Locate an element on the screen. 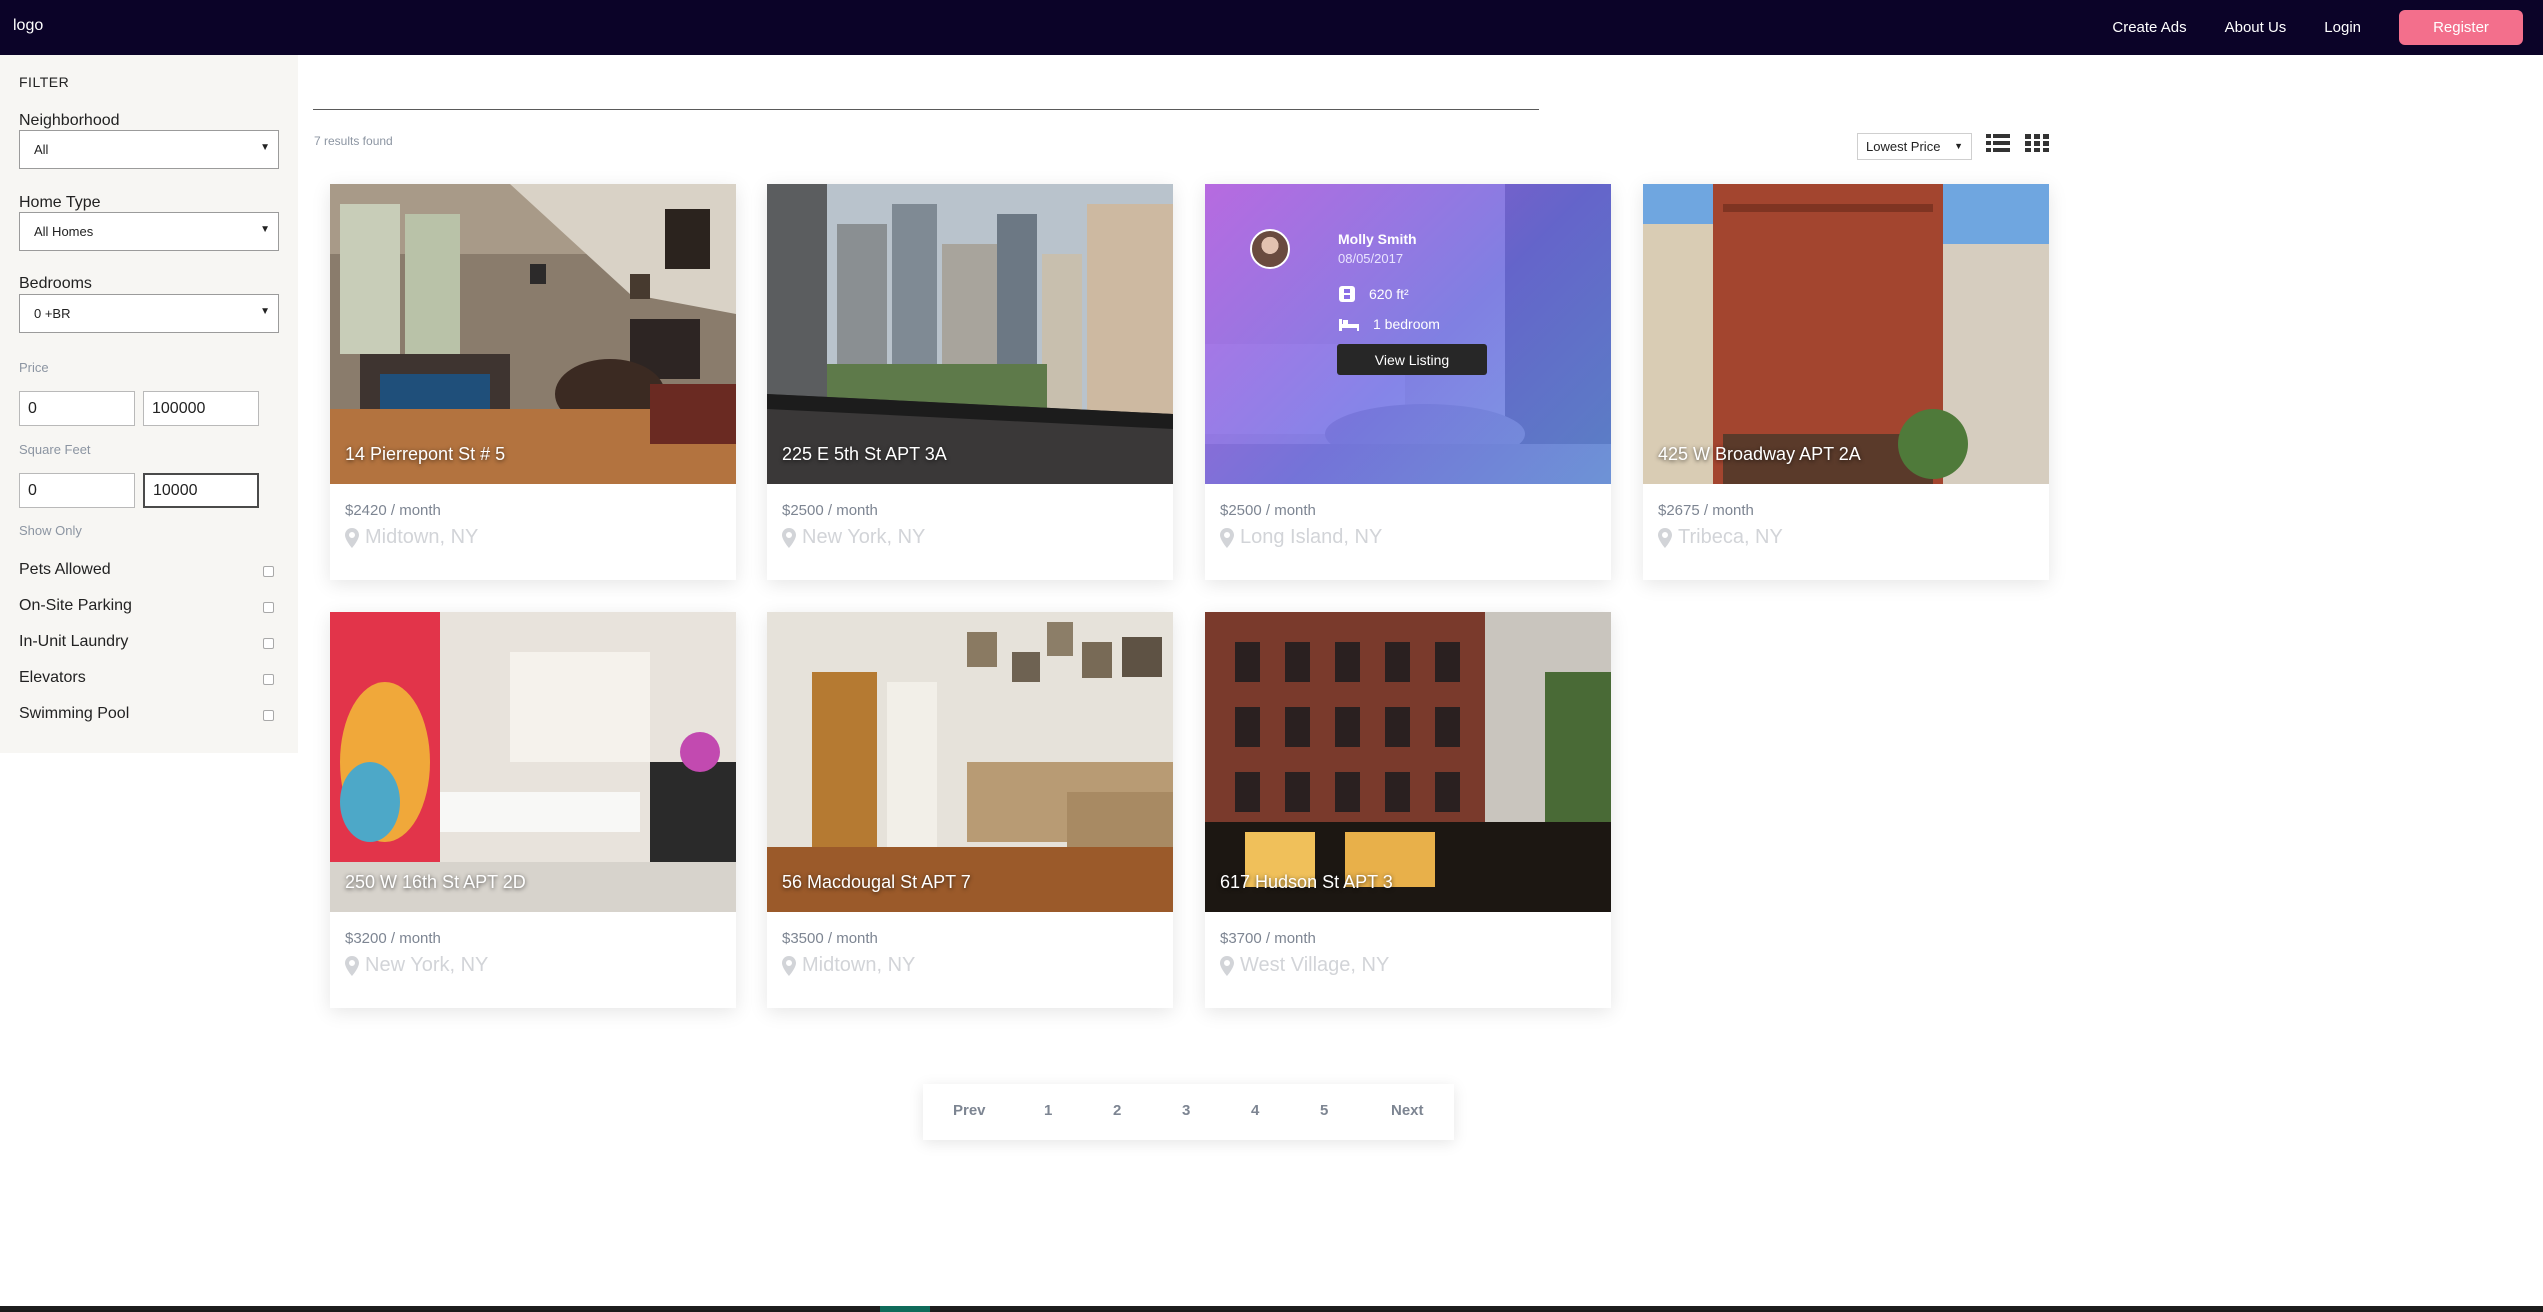 This screenshot has width=2543, height=1312. bedrooms-value: 0 +BR is located at coordinates (52, 313).